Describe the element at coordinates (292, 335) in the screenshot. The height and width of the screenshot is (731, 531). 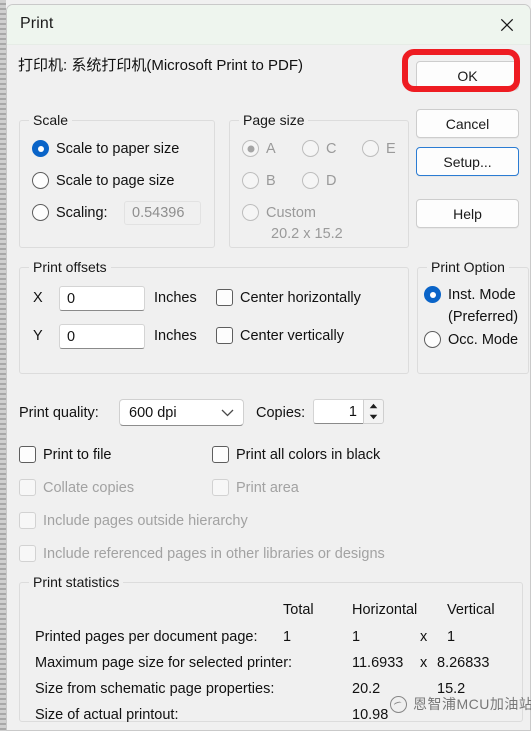
I see `checkbox-label: Center vertically` at that location.